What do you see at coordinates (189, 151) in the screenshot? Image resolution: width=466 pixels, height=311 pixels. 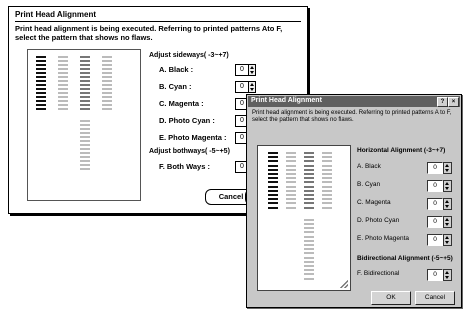 I see `mac-bothways-section-label: Adjust bothways( -5~+5)` at bounding box center [189, 151].